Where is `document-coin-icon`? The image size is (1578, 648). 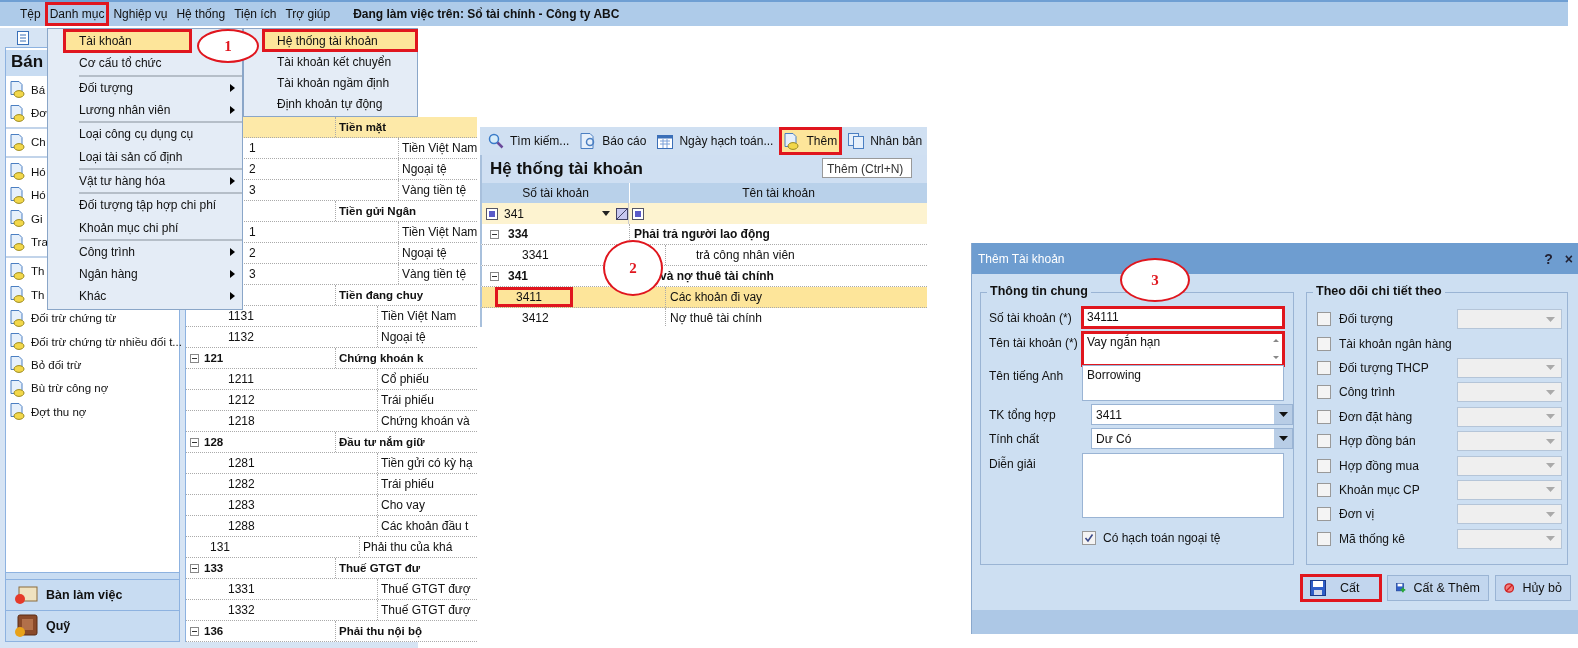 document-coin-icon is located at coordinates (792, 141).